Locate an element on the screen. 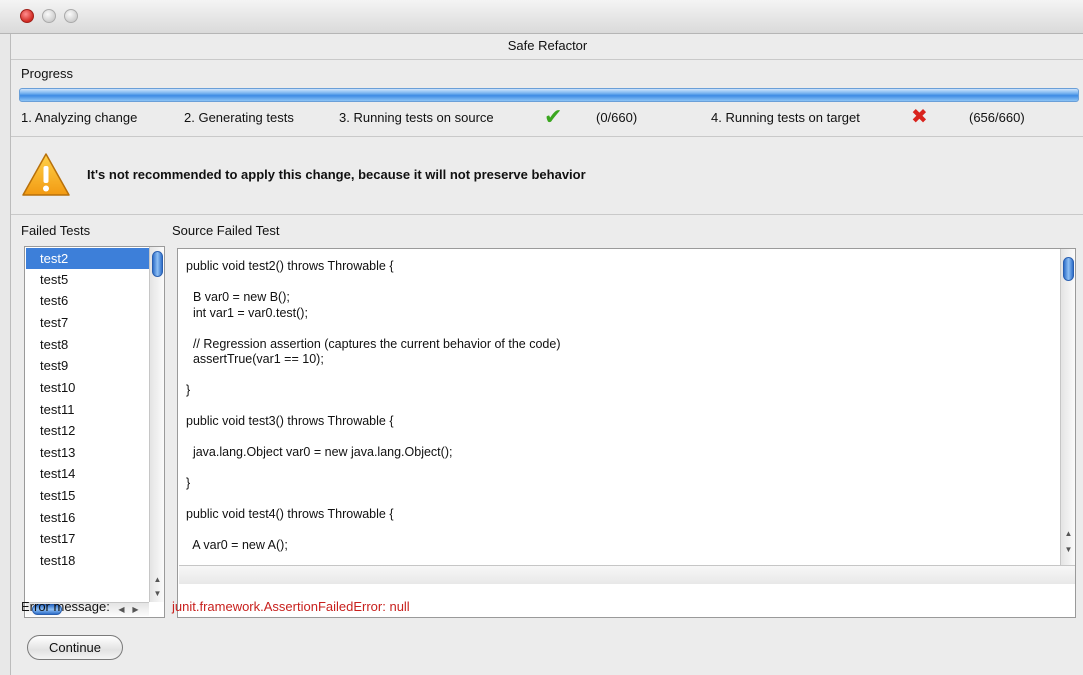  list-item-test5: test5 is located at coordinates (87, 279).